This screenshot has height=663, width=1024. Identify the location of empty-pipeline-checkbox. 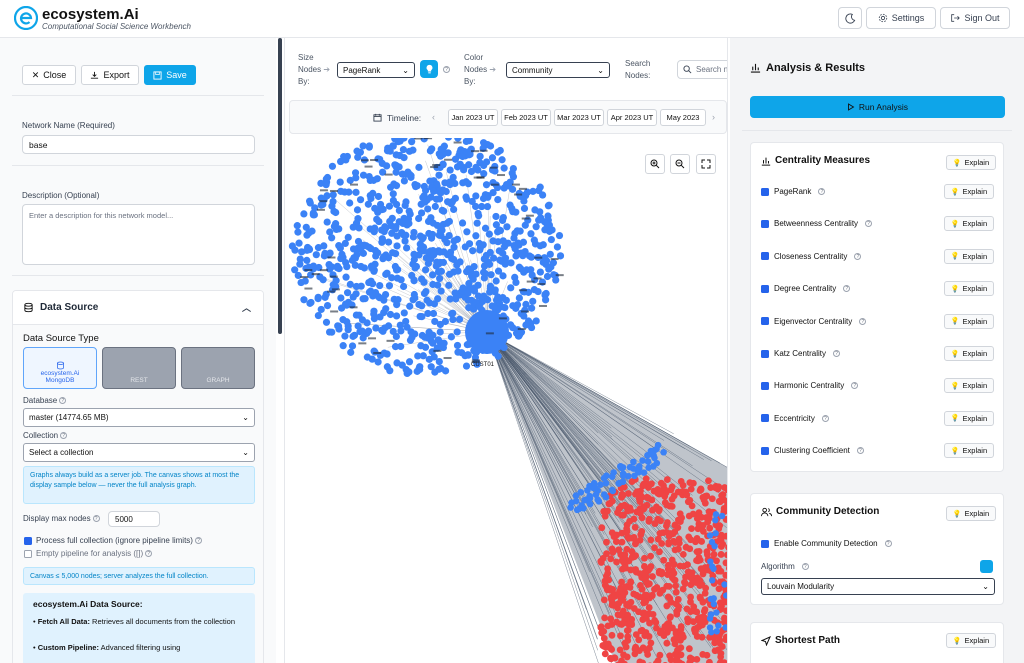
(28, 554).